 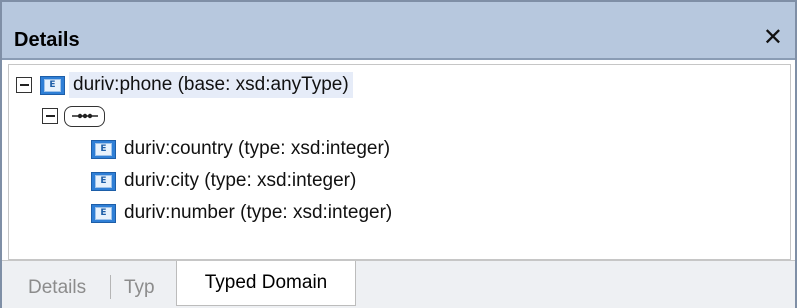 I want to click on tree-row-child: E duriv:city (type: xsd:integer), so click(x=223, y=181).